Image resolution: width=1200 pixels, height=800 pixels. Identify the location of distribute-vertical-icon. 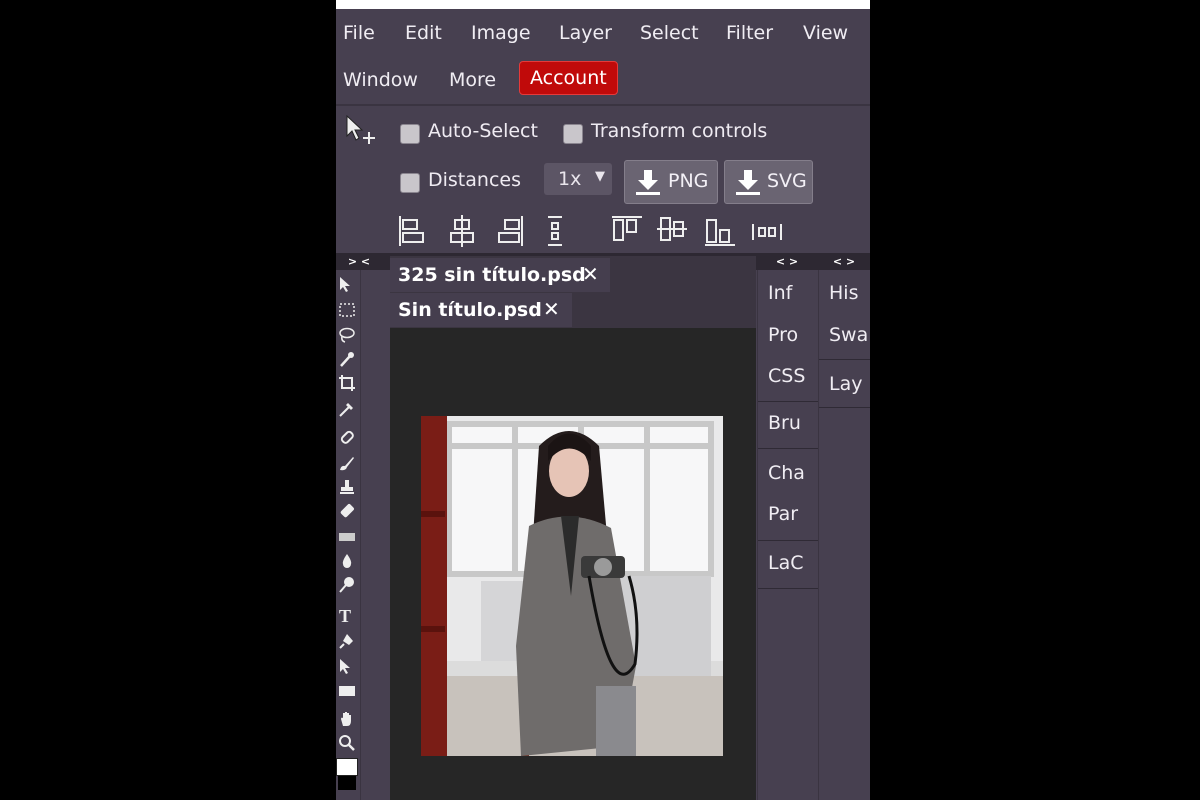
(556, 231).